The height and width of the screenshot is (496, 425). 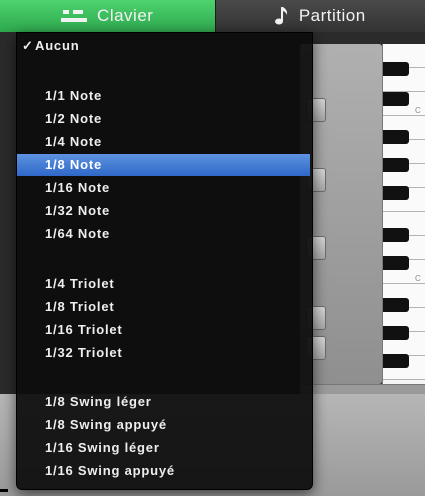 I want to click on menu-item-1-16-note: 1/16 Note, so click(x=163, y=188).